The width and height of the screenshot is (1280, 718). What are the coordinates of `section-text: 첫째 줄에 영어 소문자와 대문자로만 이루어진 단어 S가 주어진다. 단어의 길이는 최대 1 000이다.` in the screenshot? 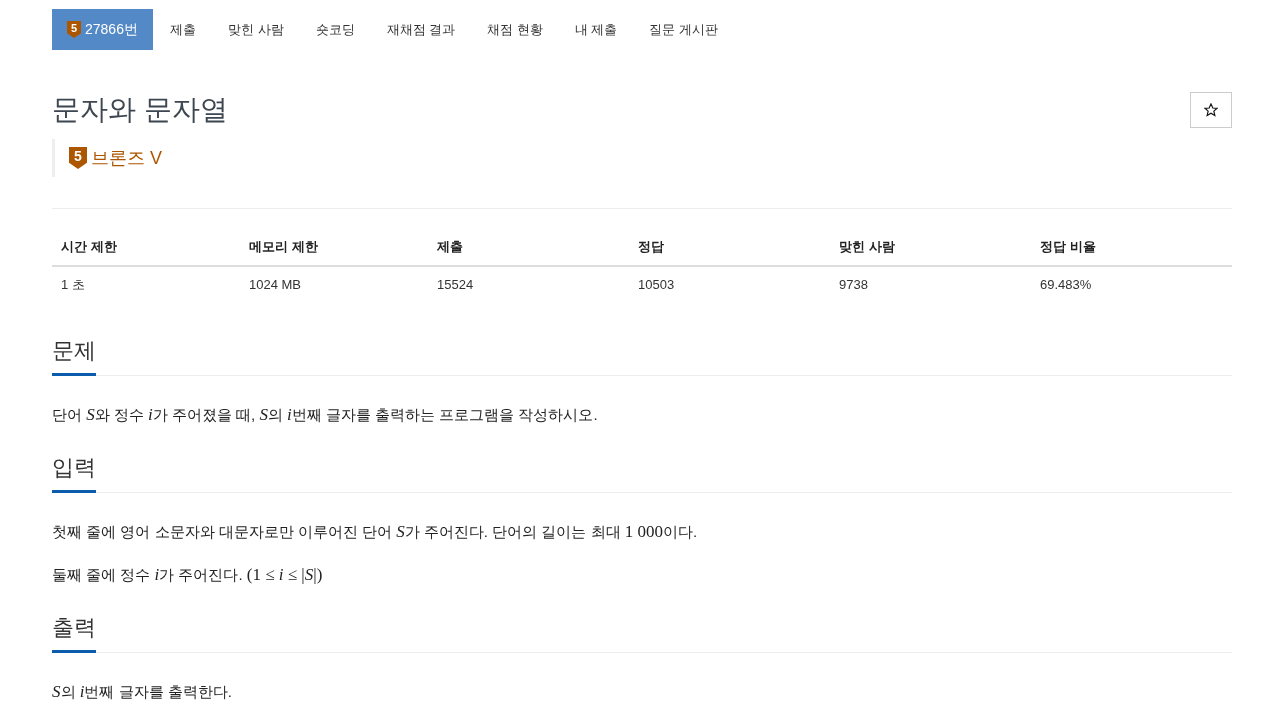 It's located at (375, 532).